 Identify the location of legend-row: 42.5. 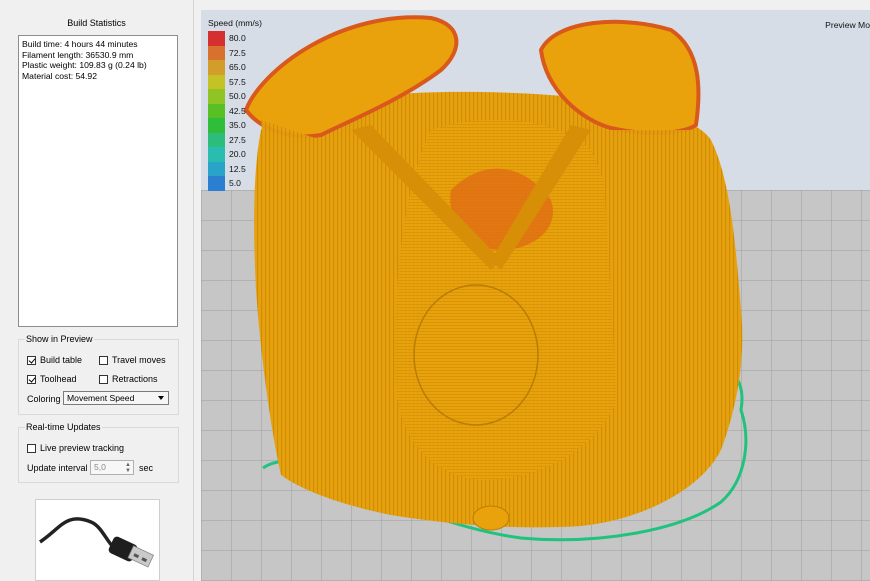
(235, 110).